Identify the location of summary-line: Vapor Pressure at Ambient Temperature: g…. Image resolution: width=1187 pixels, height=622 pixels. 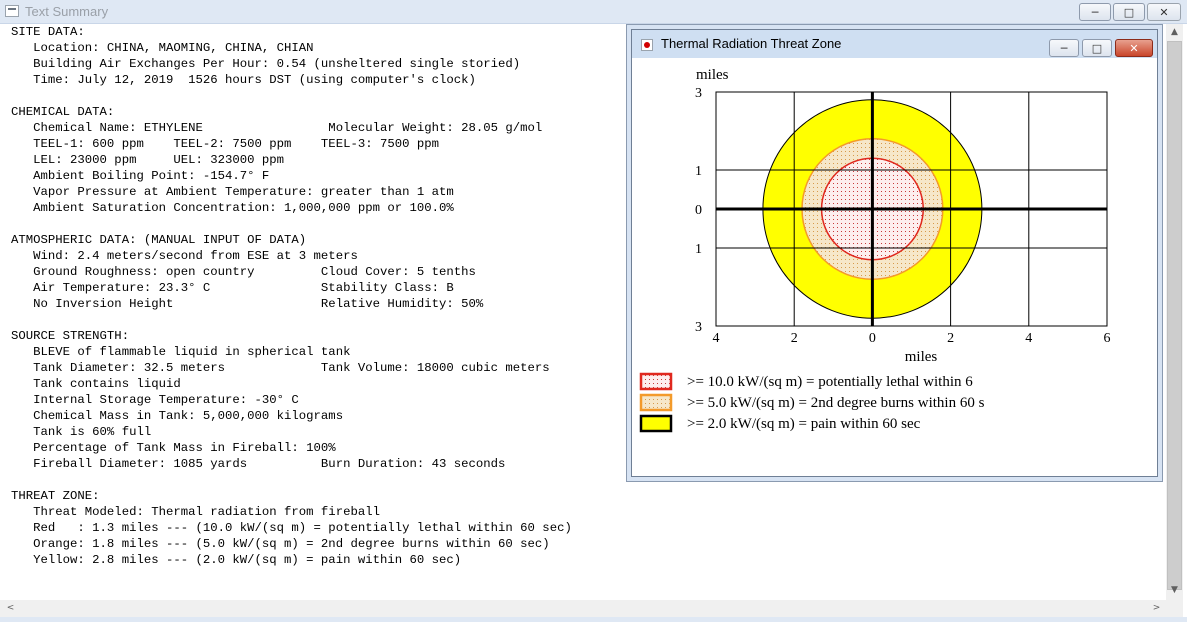
(232, 192).